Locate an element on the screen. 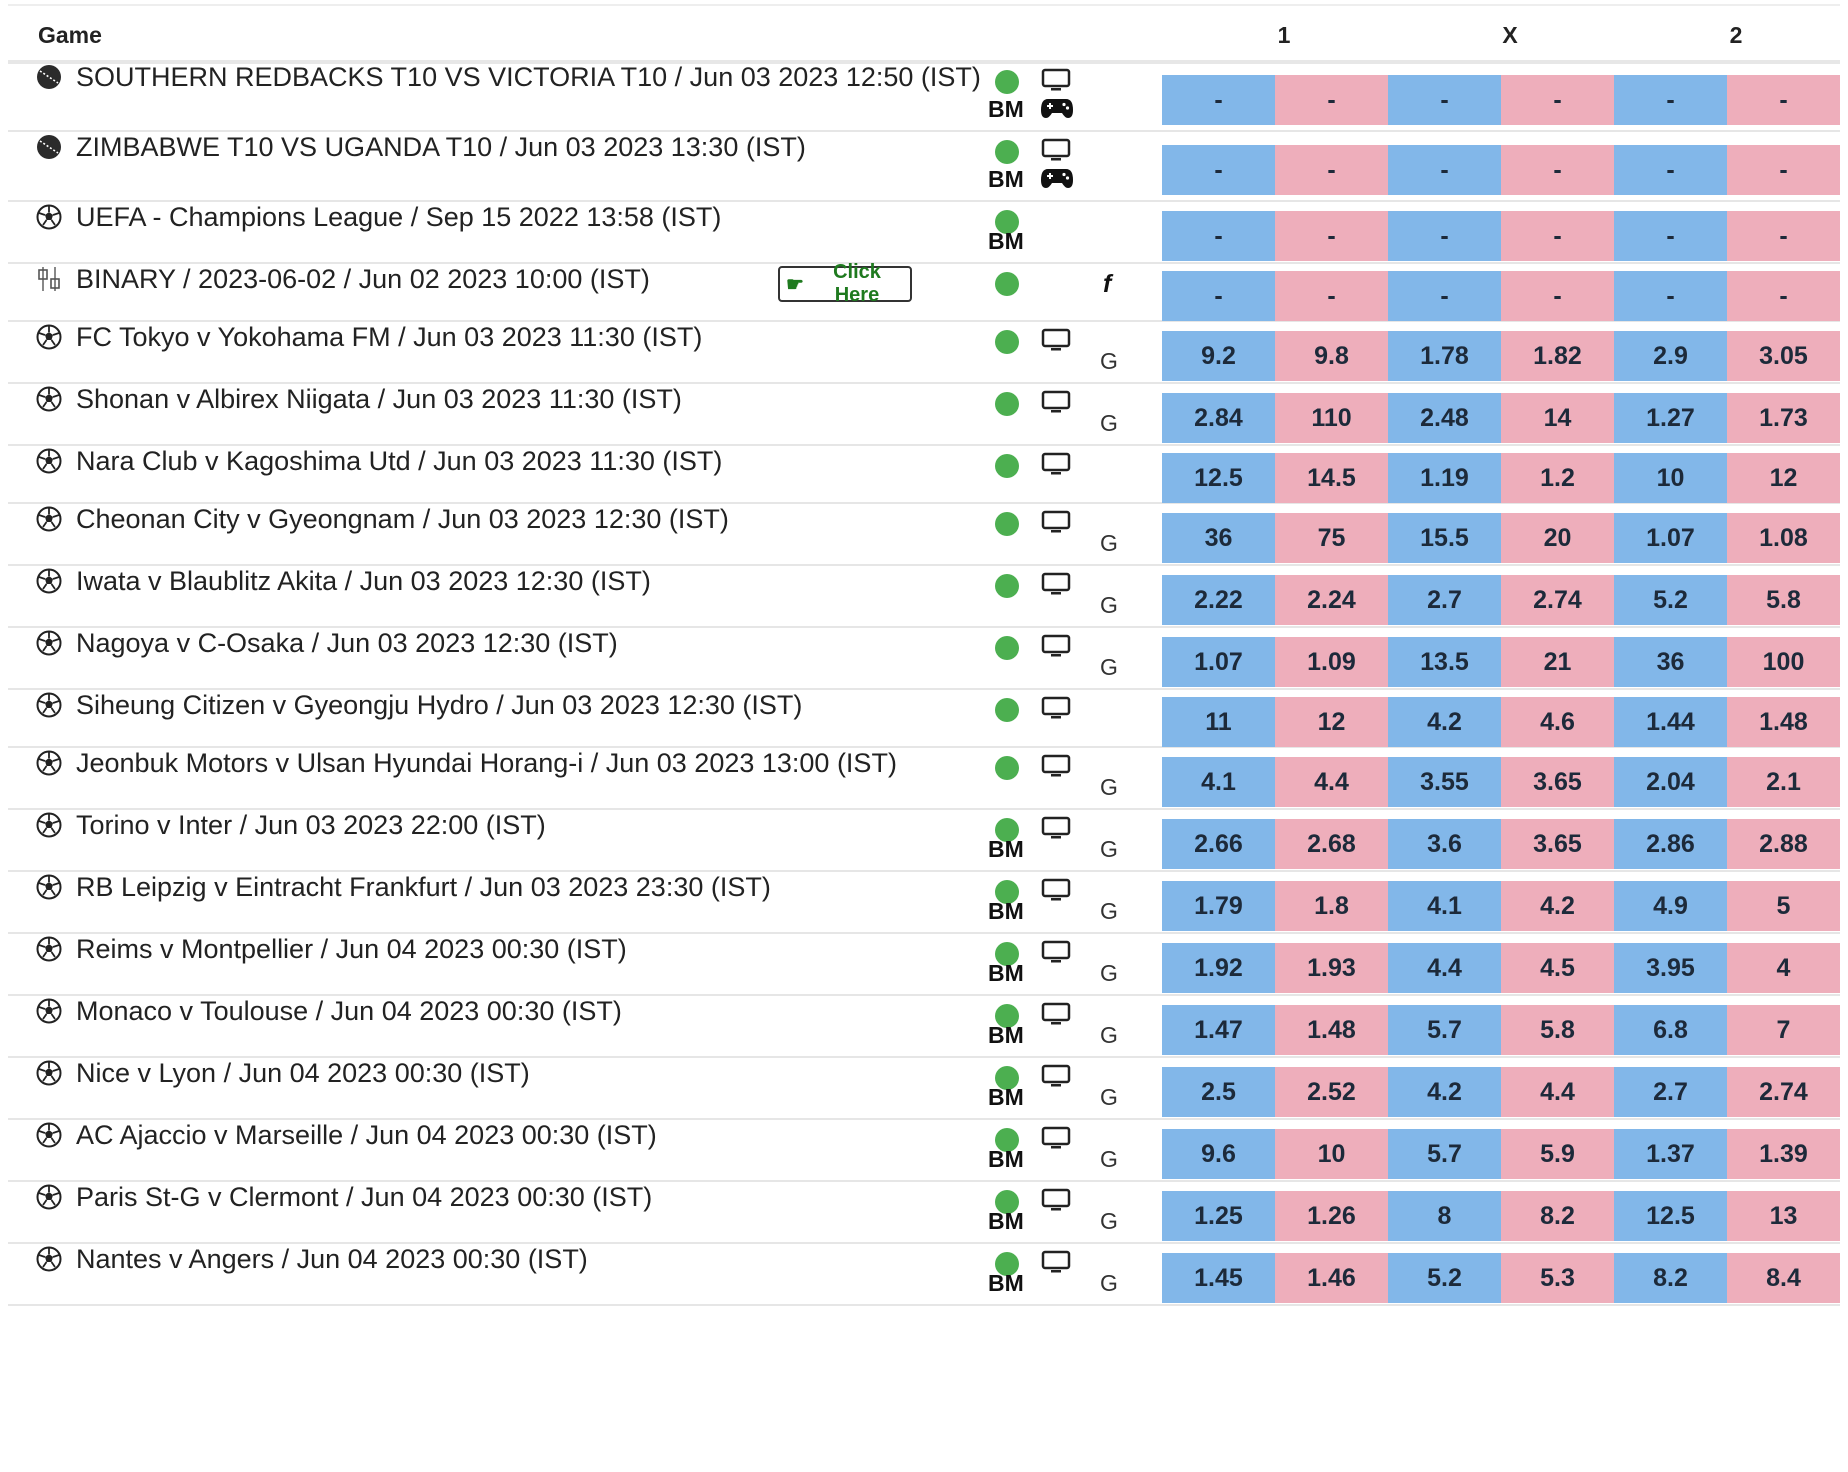  lay-odds-cell: 4.5 is located at coordinates (1557, 968).